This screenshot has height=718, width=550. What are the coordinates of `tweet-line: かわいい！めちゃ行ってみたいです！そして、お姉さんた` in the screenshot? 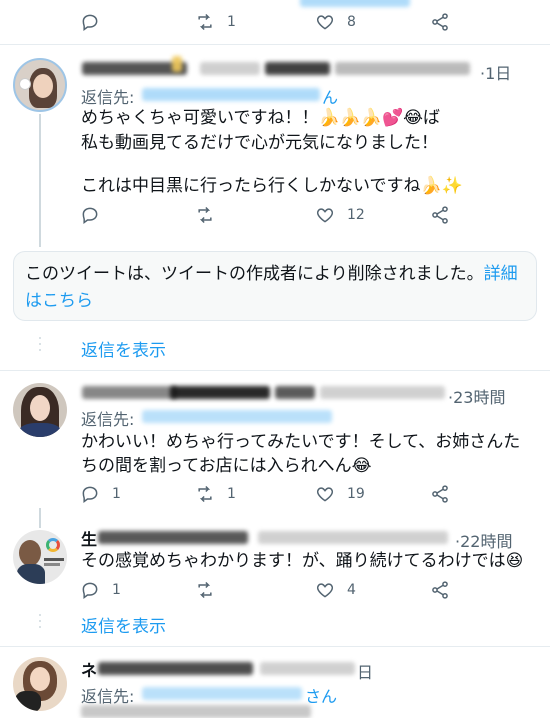 It's located at (301, 442).